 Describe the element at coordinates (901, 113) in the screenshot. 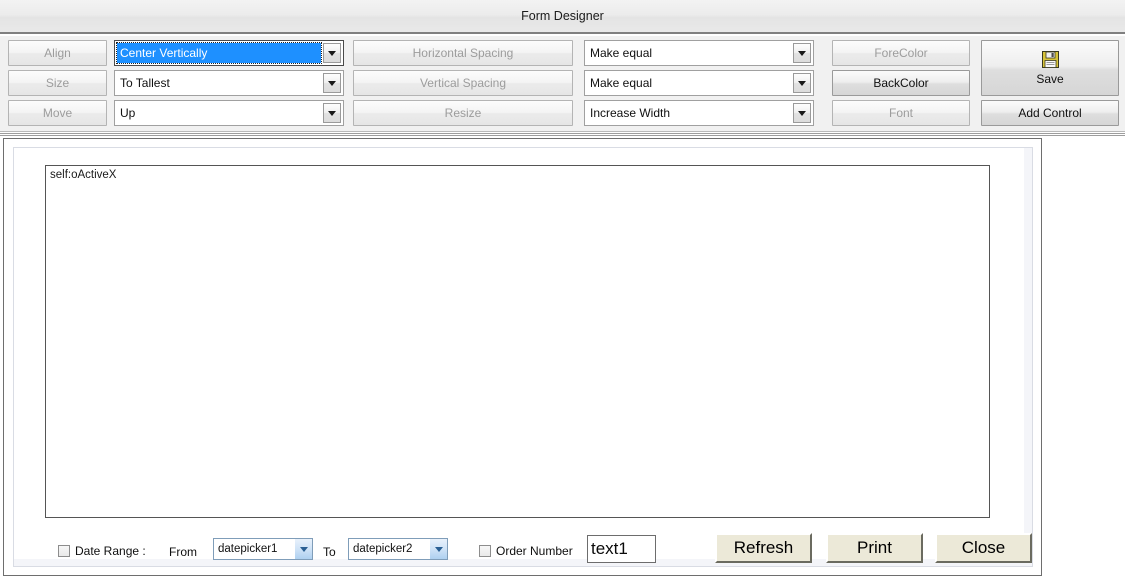

I see `font-button: Font` at that location.